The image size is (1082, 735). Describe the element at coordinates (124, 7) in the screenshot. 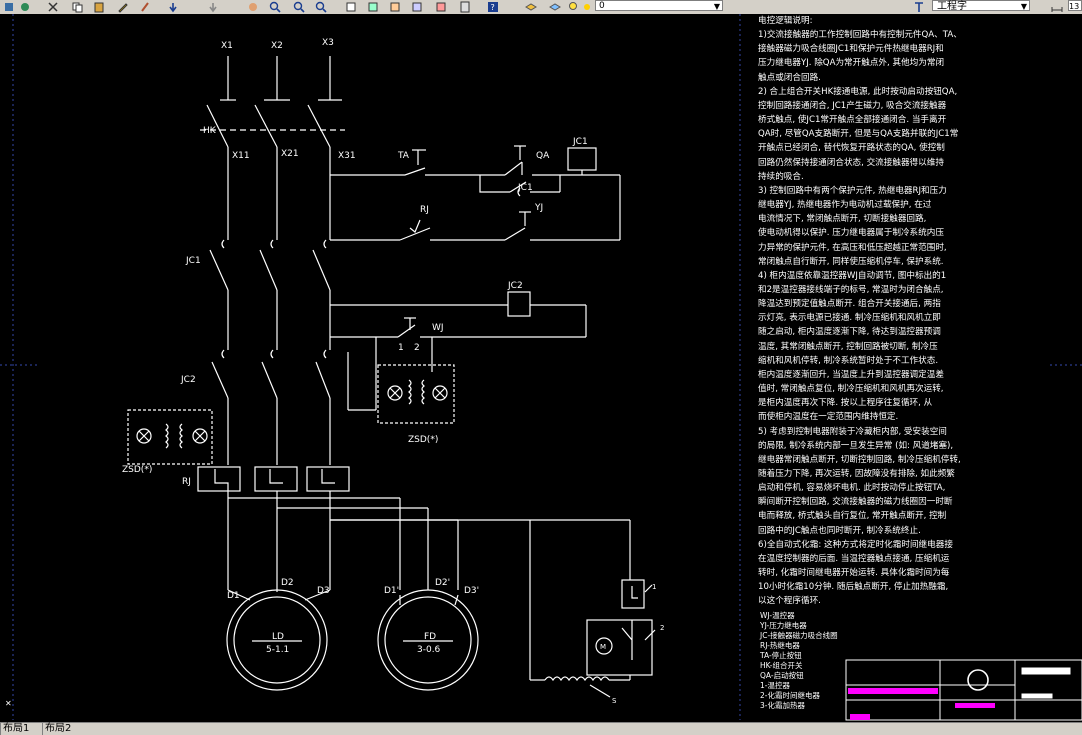

I see `pencil-icon` at that location.